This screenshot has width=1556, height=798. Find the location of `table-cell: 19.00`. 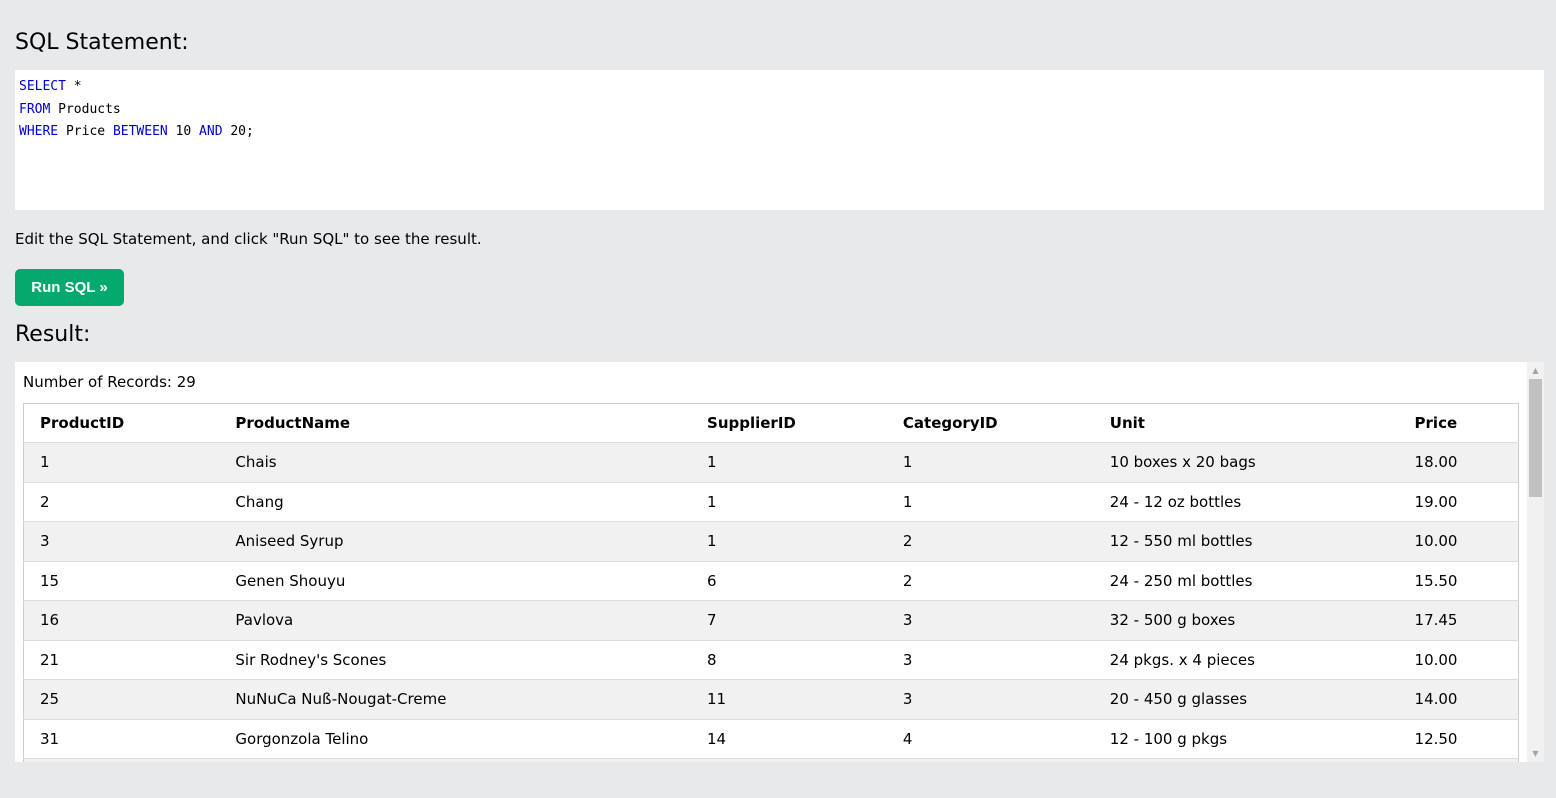

table-cell: 19.00 is located at coordinates (1458, 502).